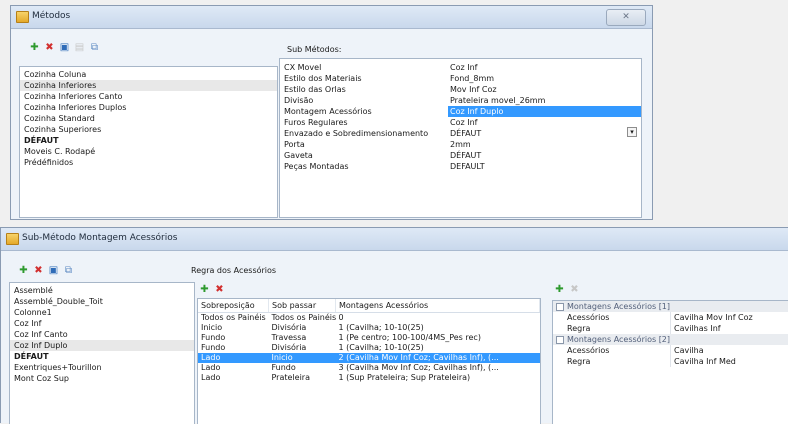 The height and width of the screenshot is (424, 788). Describe the element at coordinates (303, 67) in the screenshot. I see `property-name: CX Movel` at that location.